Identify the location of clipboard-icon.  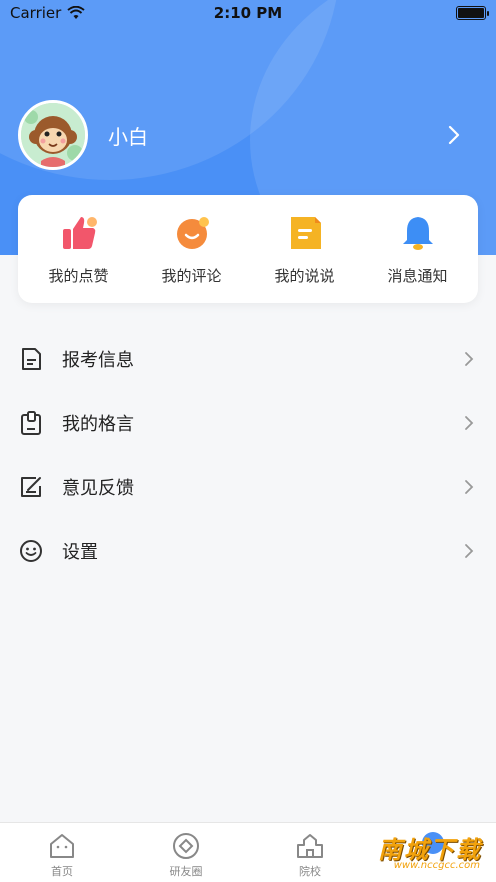
(31, 423).